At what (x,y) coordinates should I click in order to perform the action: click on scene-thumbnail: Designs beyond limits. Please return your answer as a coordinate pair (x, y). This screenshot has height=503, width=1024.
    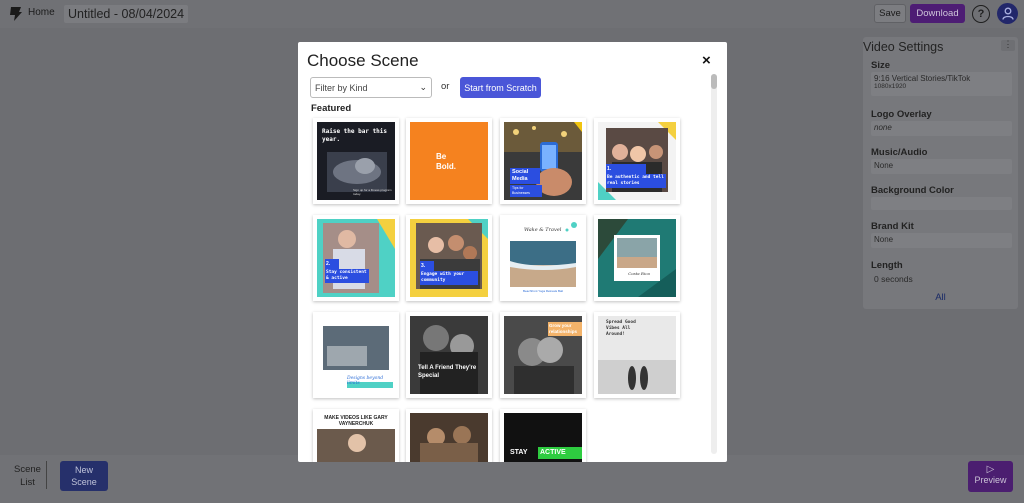
    Looking at the image, I should click on (356, 355).